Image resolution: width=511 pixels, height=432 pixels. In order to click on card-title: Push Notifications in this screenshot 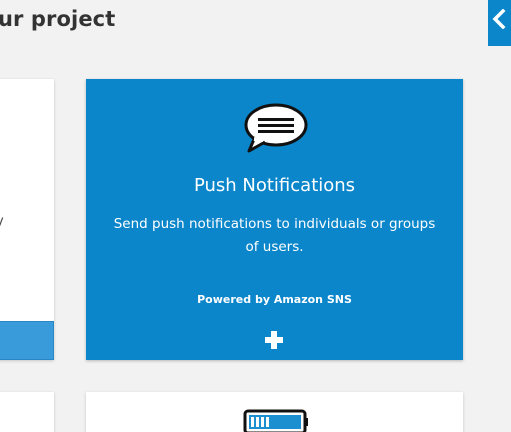, I will do `click(274, 185)`.